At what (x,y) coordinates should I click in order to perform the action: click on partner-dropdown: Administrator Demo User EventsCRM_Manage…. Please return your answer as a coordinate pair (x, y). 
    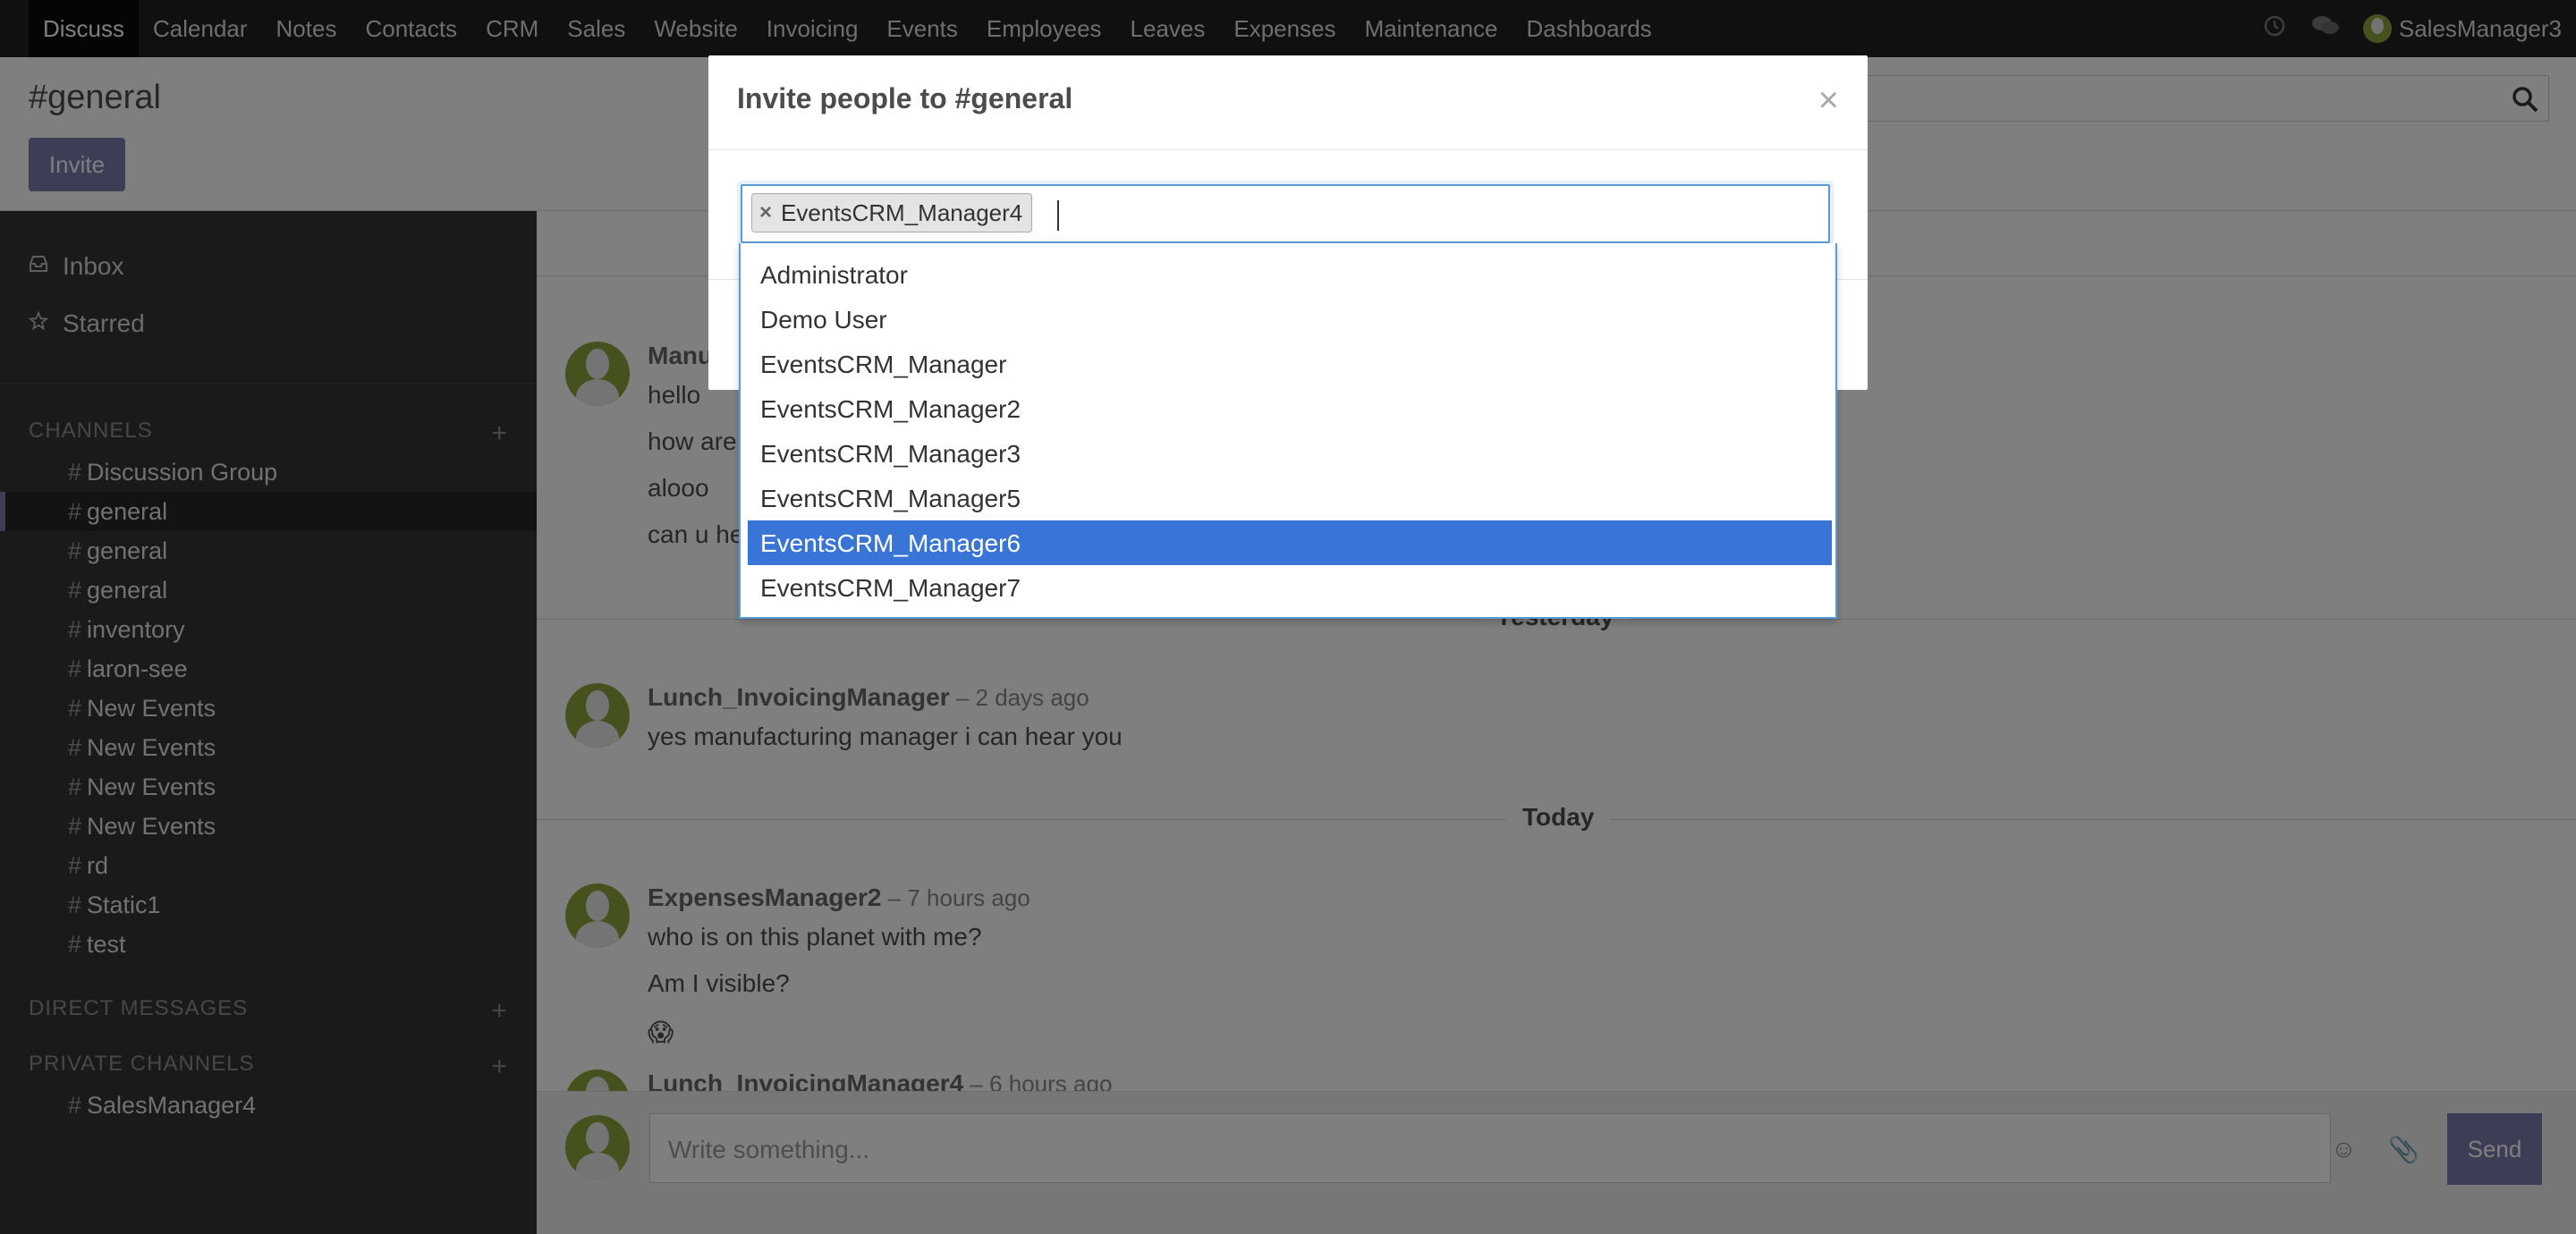
    Looking at the image, I should click on (1288, 431).